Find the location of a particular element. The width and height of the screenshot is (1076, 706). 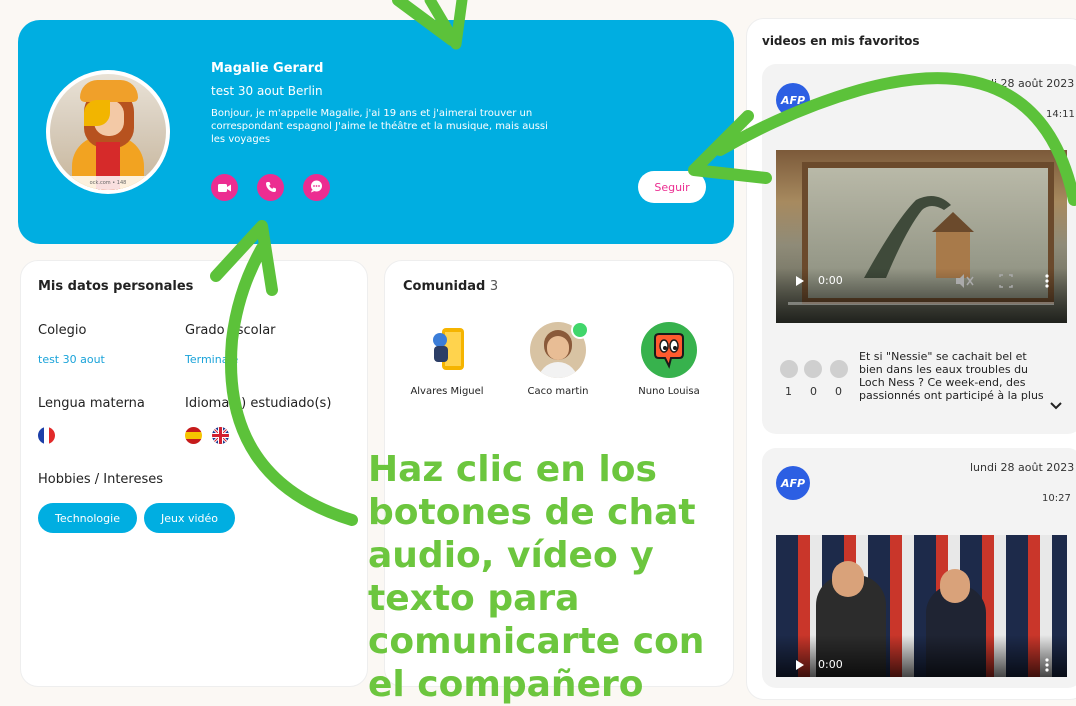

alert-icon is located at coordinates (839, 369).